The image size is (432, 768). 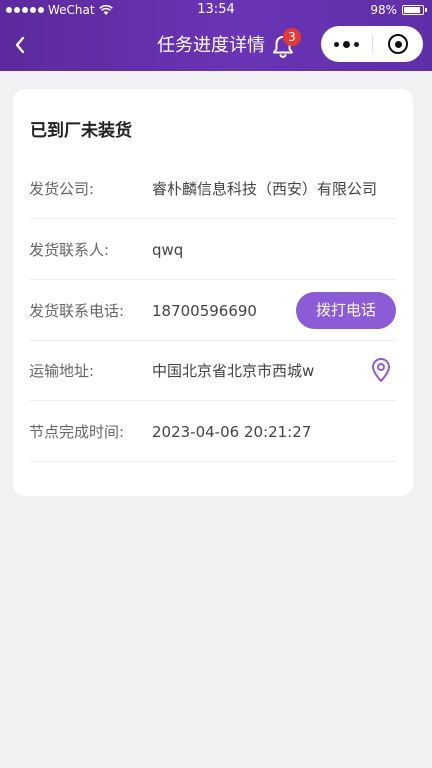 I want to click on row-shipper-company: 发货公司: 睿朴麟信息科技（西安）有限公司, so click(x=212, y=189).